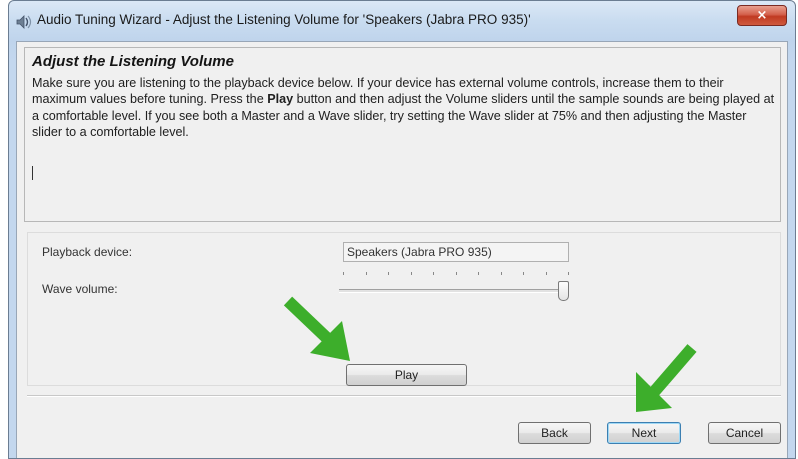  Describe the element at coordinates (32, 173) in the screenshot. I see `text-caret` at that location.